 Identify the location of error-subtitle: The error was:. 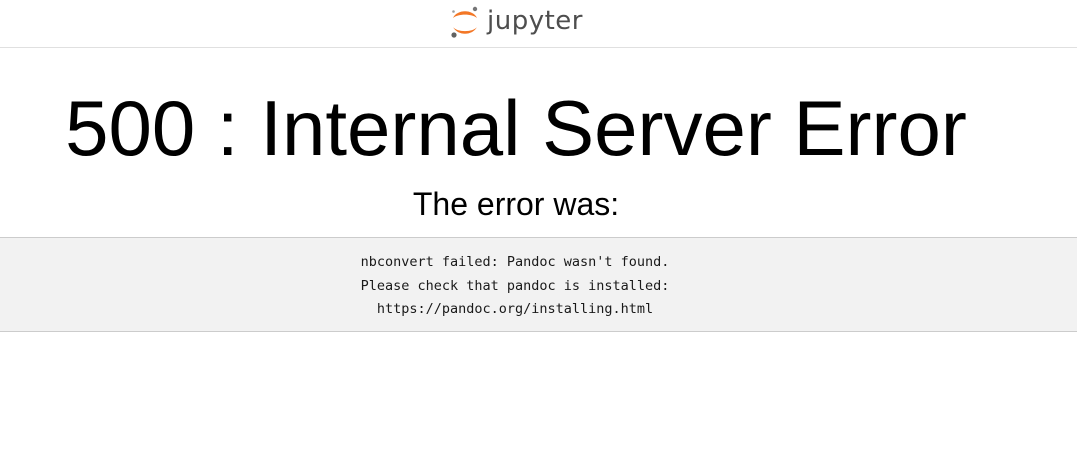
(516, 204).